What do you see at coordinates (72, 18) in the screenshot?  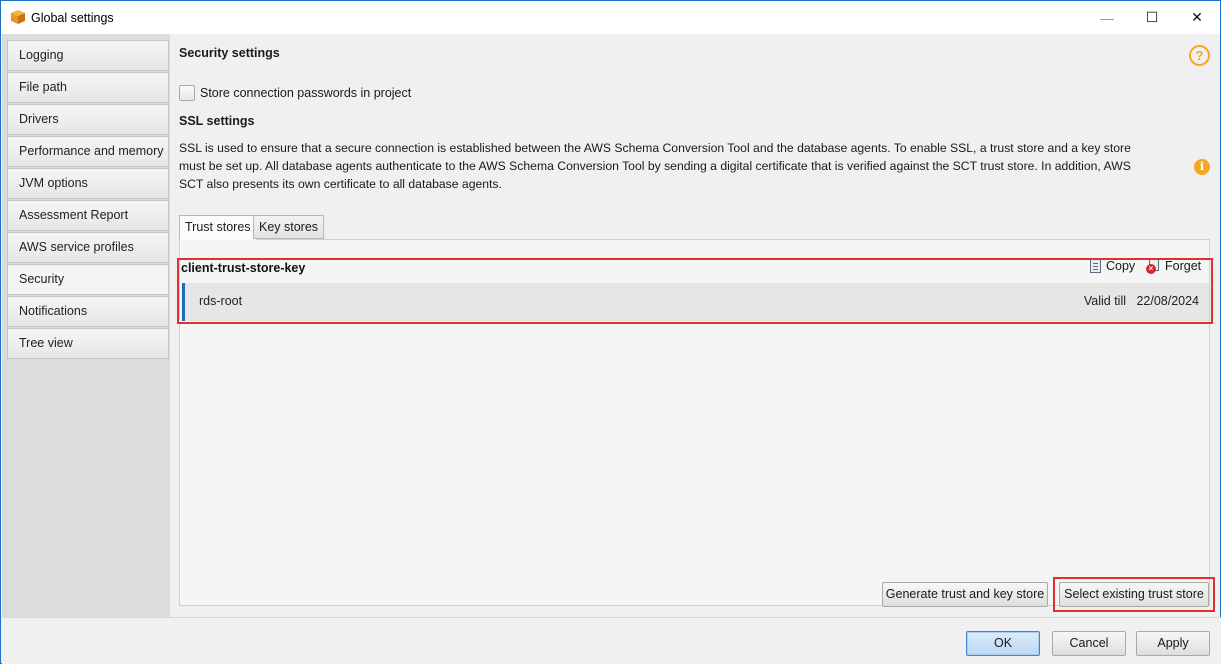 I see `window-title: Global settings` at bounding box center [72, 18].